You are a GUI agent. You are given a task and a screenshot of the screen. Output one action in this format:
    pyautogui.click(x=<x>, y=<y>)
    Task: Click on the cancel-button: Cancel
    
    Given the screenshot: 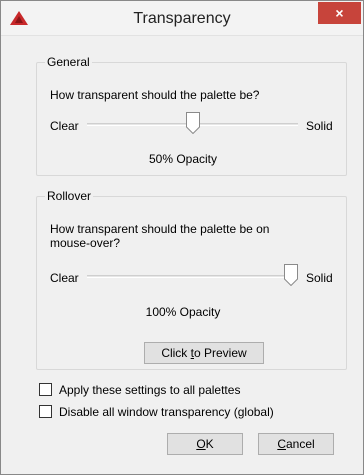 What is the action you would take?
    pyautogui.click(x=296, y=444)
    